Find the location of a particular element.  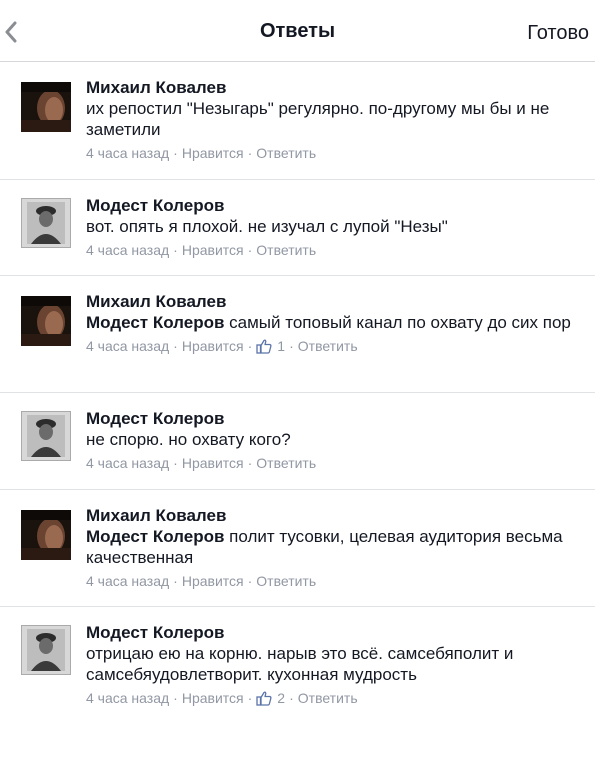

nav-bar: Ответы Готово is located at coordinates (297, 31).